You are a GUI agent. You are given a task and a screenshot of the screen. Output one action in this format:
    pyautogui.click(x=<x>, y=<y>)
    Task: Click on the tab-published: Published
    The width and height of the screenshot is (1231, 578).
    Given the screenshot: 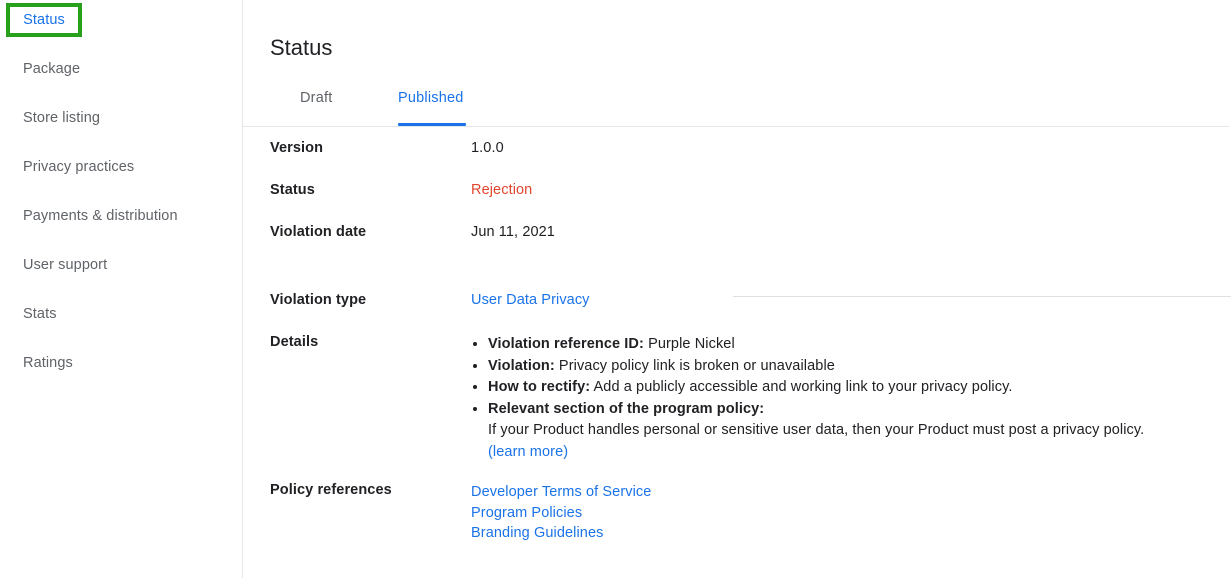 What is the action you would take?
    pyautogui.click(x=431, y=106)
    